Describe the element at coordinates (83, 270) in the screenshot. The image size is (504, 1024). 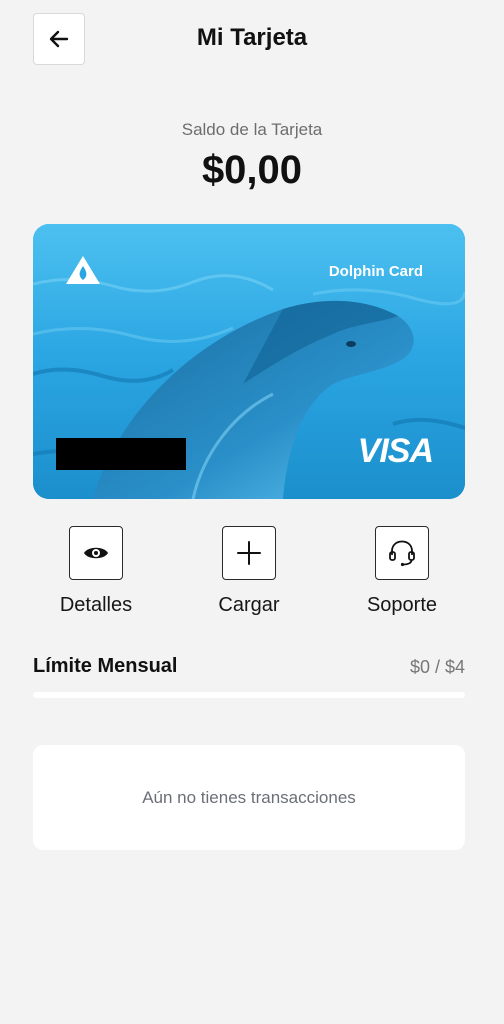
I see `drop-logo-icon` at that location.